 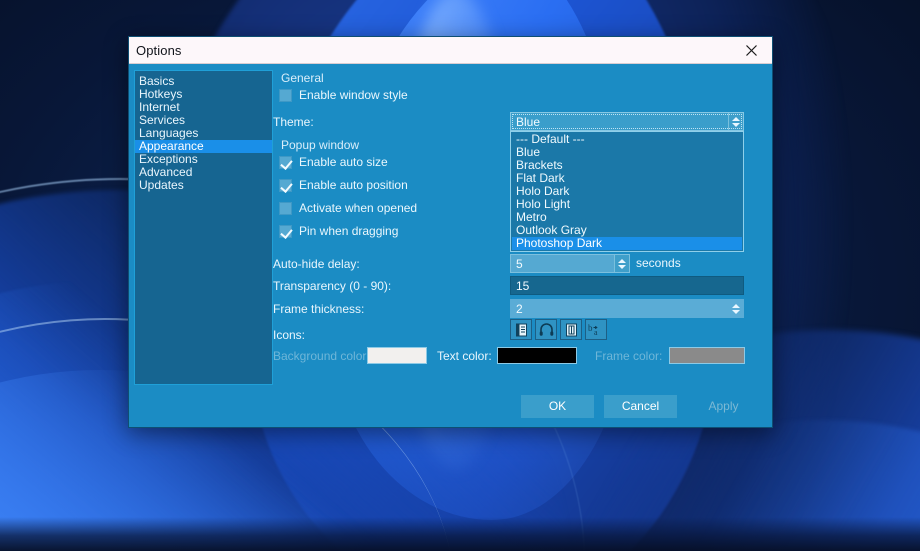 I want to click on theme-option-default: --- Default ---, so click(x=627, y=139).